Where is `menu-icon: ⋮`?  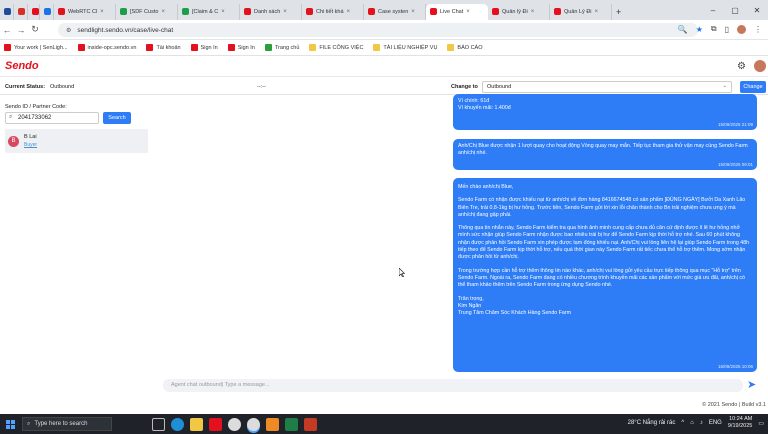 menu-icon: ⋮ is located at coordinates (758, 29).